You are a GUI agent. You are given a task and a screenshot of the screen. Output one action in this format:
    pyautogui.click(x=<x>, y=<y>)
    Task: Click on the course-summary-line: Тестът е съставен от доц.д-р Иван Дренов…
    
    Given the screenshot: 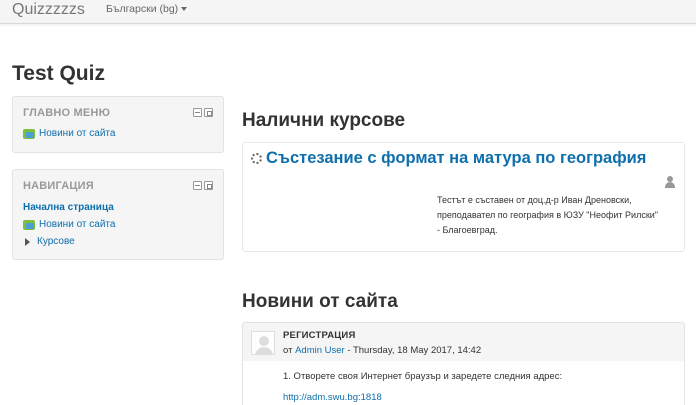 What is the action you would take?
    pyautogui.click(x=534, y=200)
    